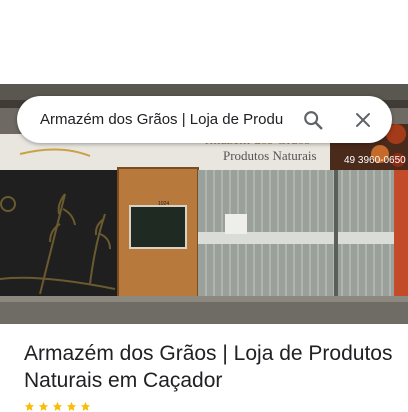  What do you see at coordinates (165, 119) in the screenshot?
I see `search-input` at bounding box center [165, 119].